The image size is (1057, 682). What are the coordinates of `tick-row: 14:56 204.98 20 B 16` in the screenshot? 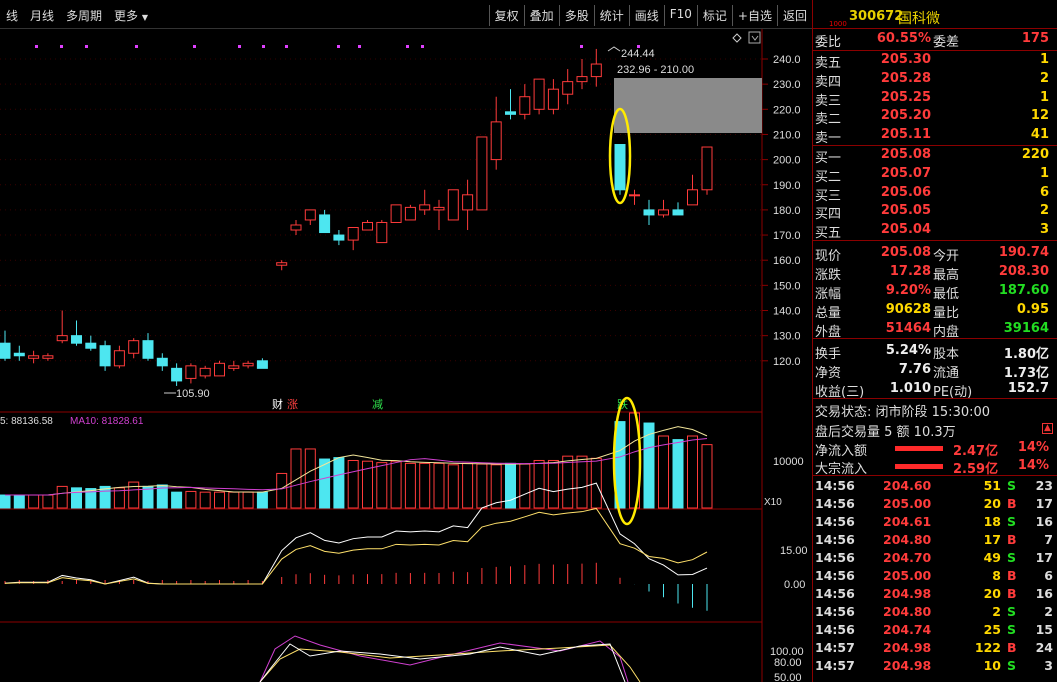 It's located at (935, 593).